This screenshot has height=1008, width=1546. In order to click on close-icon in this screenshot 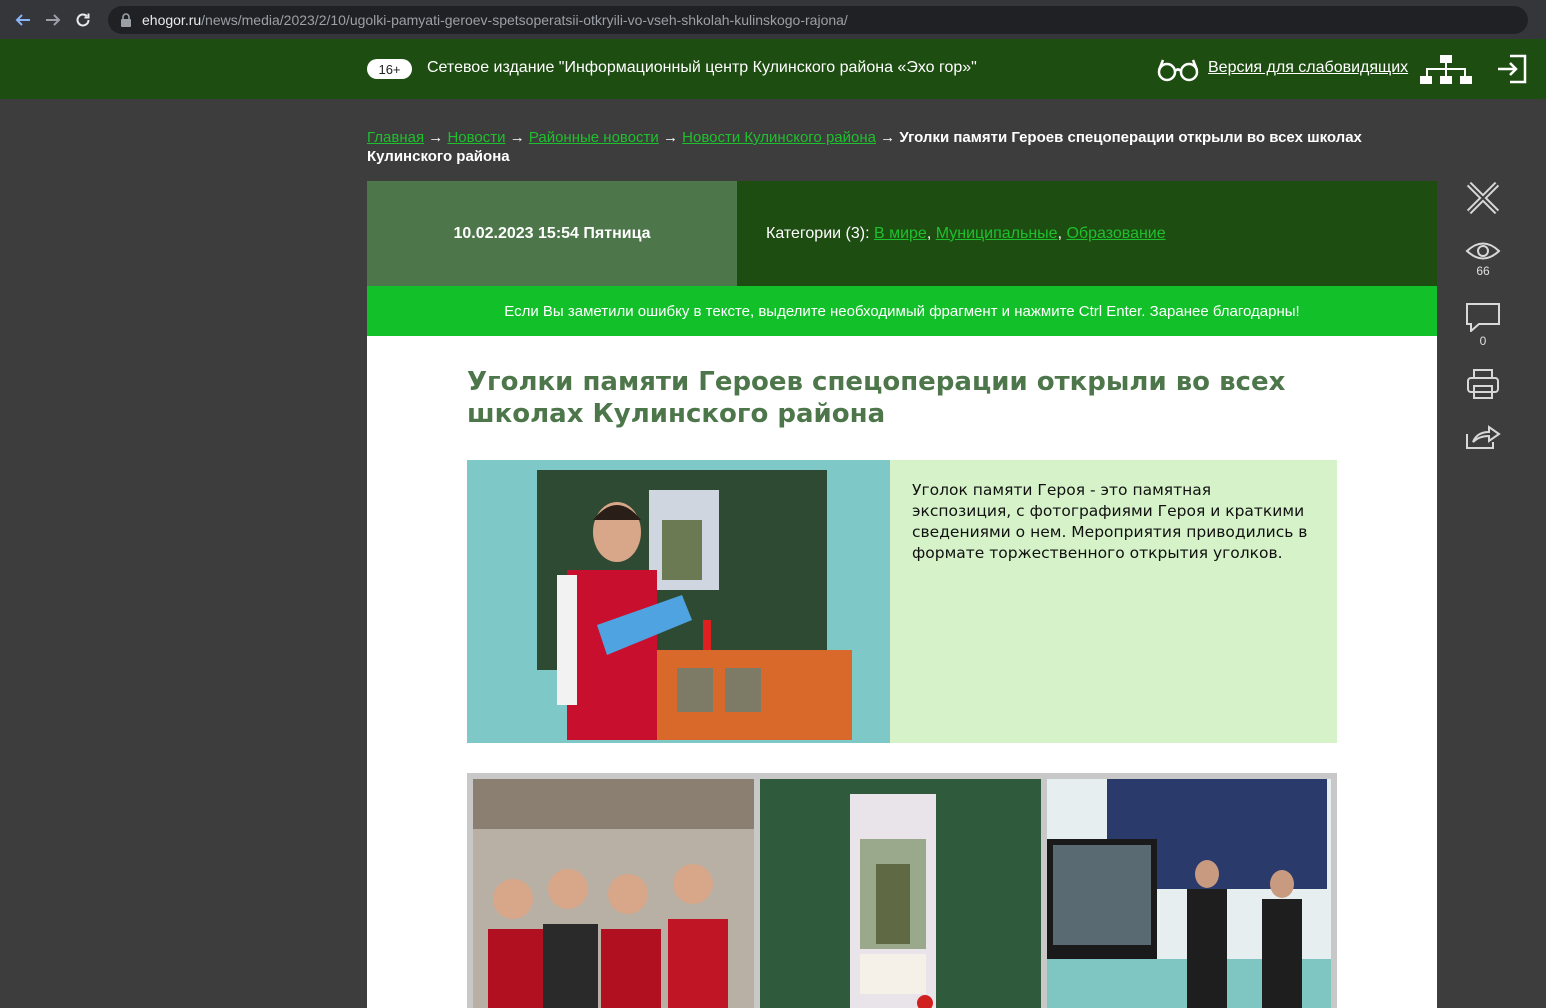, I will do `click(1483, 198)`.